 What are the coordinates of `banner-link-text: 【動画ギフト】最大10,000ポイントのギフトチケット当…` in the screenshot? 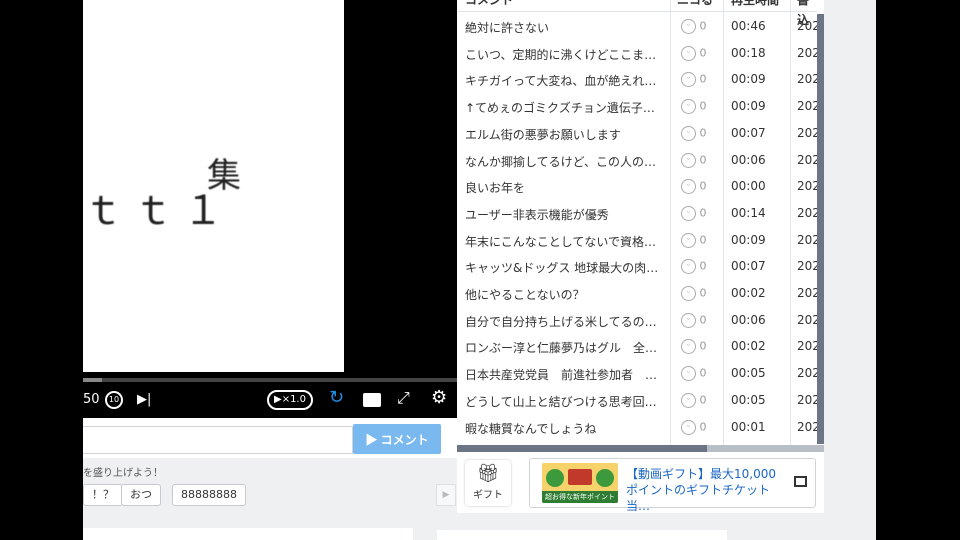 It's located at (706, 490).